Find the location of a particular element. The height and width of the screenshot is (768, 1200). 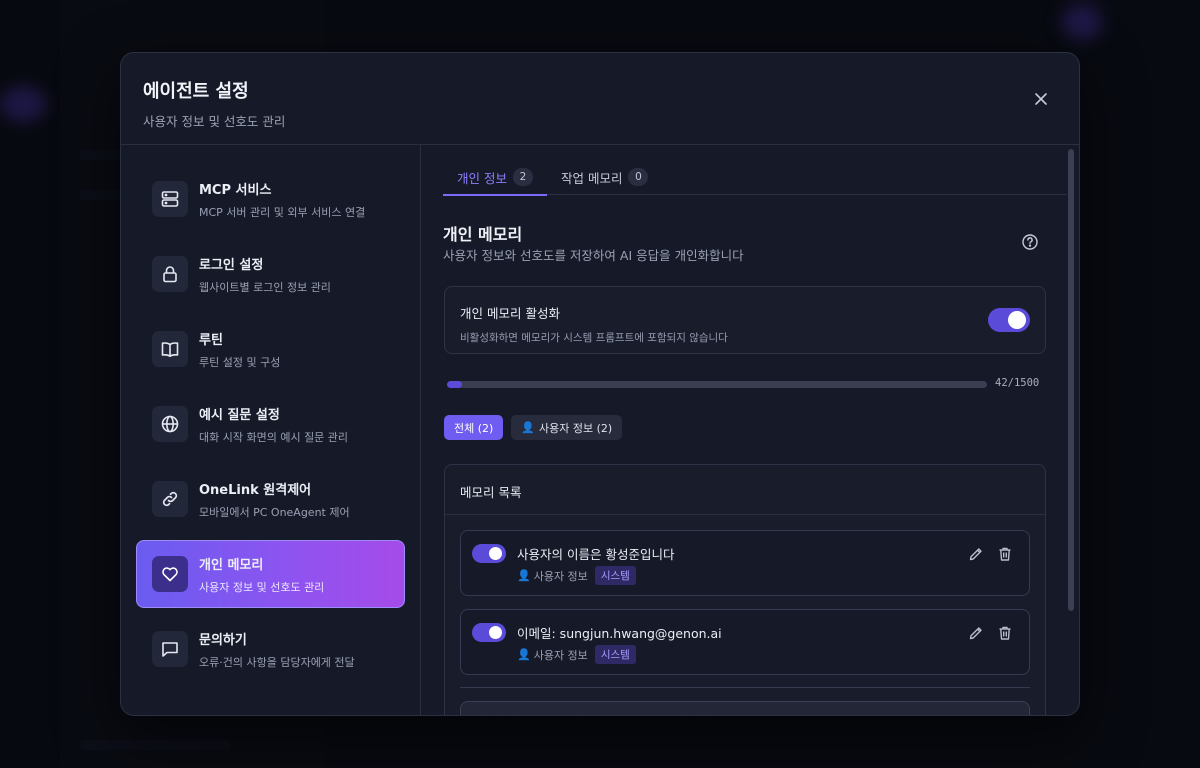

filter-all: 전체 (2) is located at coordinates (474, 427).